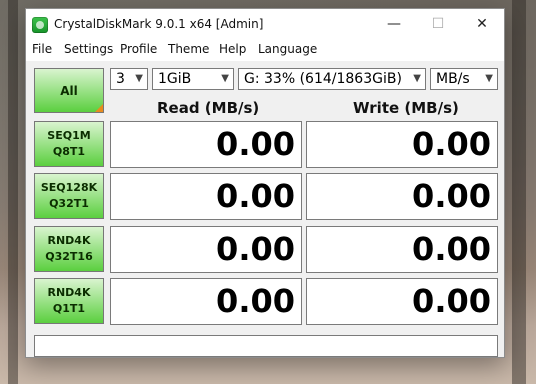 This screenshot has height=384, width=536. I want to click on write-value-seq128k: 0.00, so click(402, 196).